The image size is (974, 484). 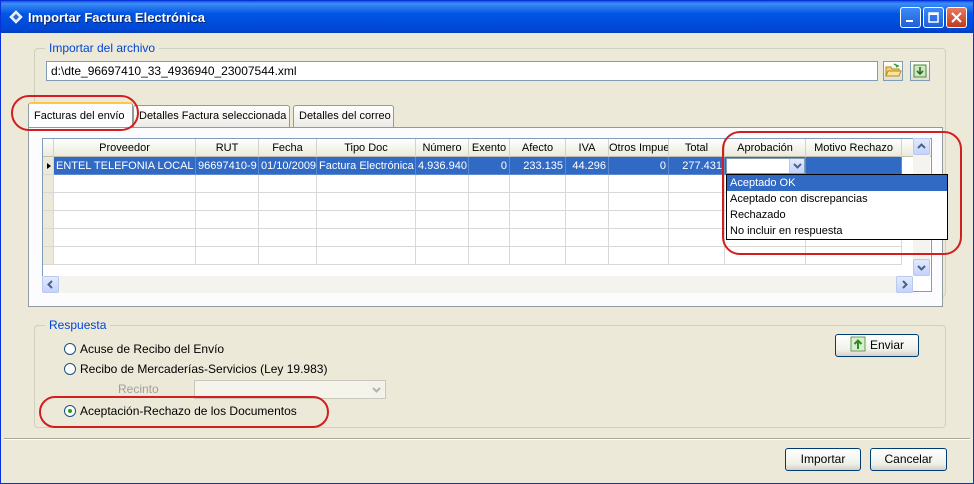 I want to click on tab-facturas-envio: Facturas del envío, so click(x=80, y=114).